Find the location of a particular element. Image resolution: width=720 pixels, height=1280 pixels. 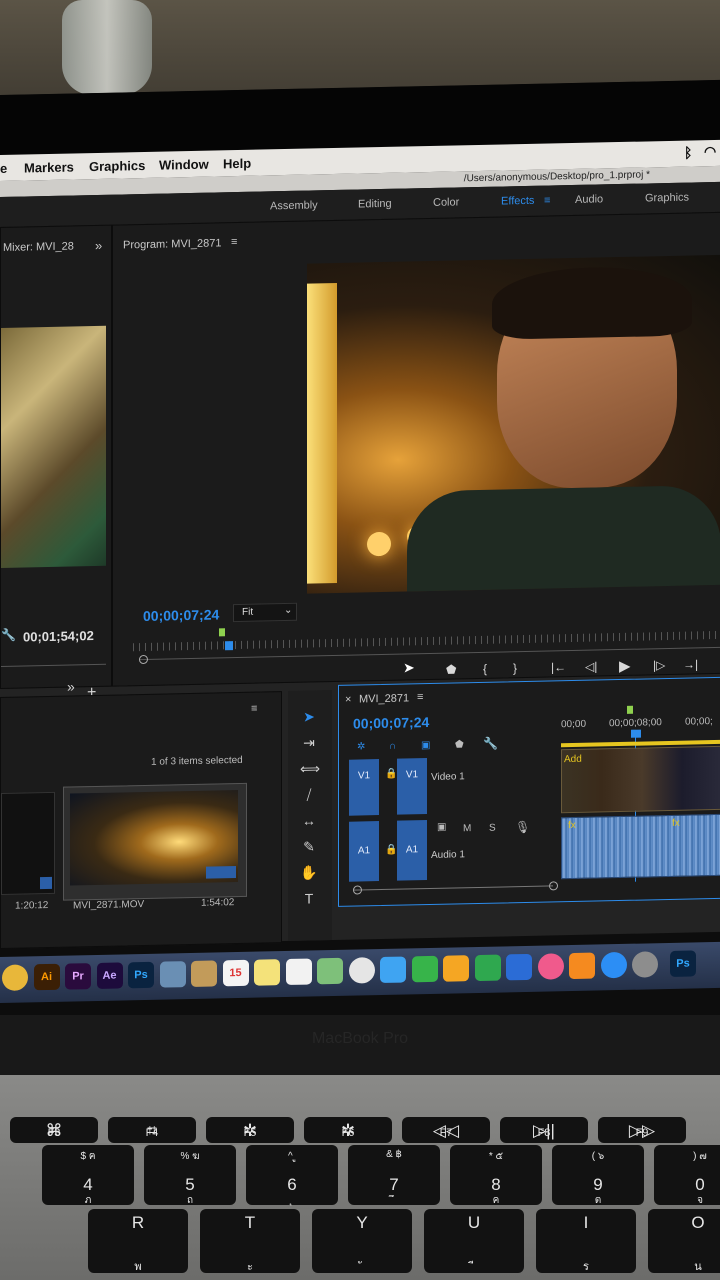

ripple-edit-tool-icon: ⟺ is located at coordinates (310, 768).